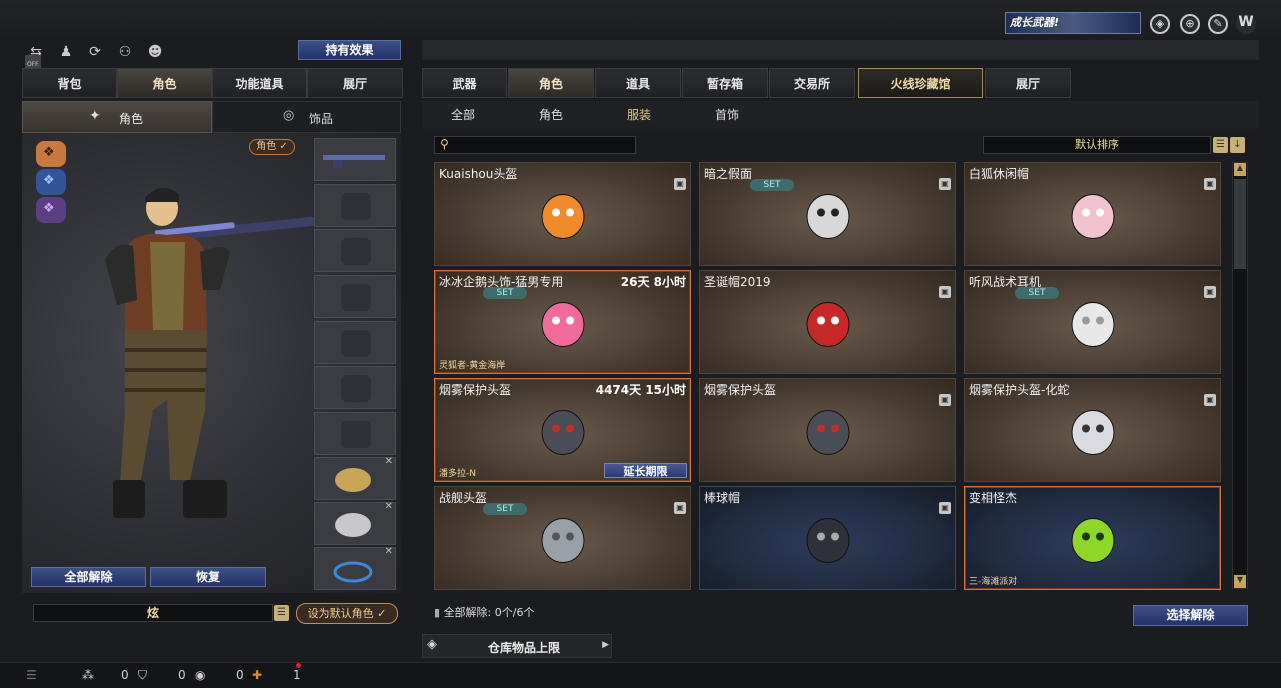 This screenshot has width=1281, height=688. I want to click on item-card: 白狐休闲帽 ▣, so click(1092, 214).